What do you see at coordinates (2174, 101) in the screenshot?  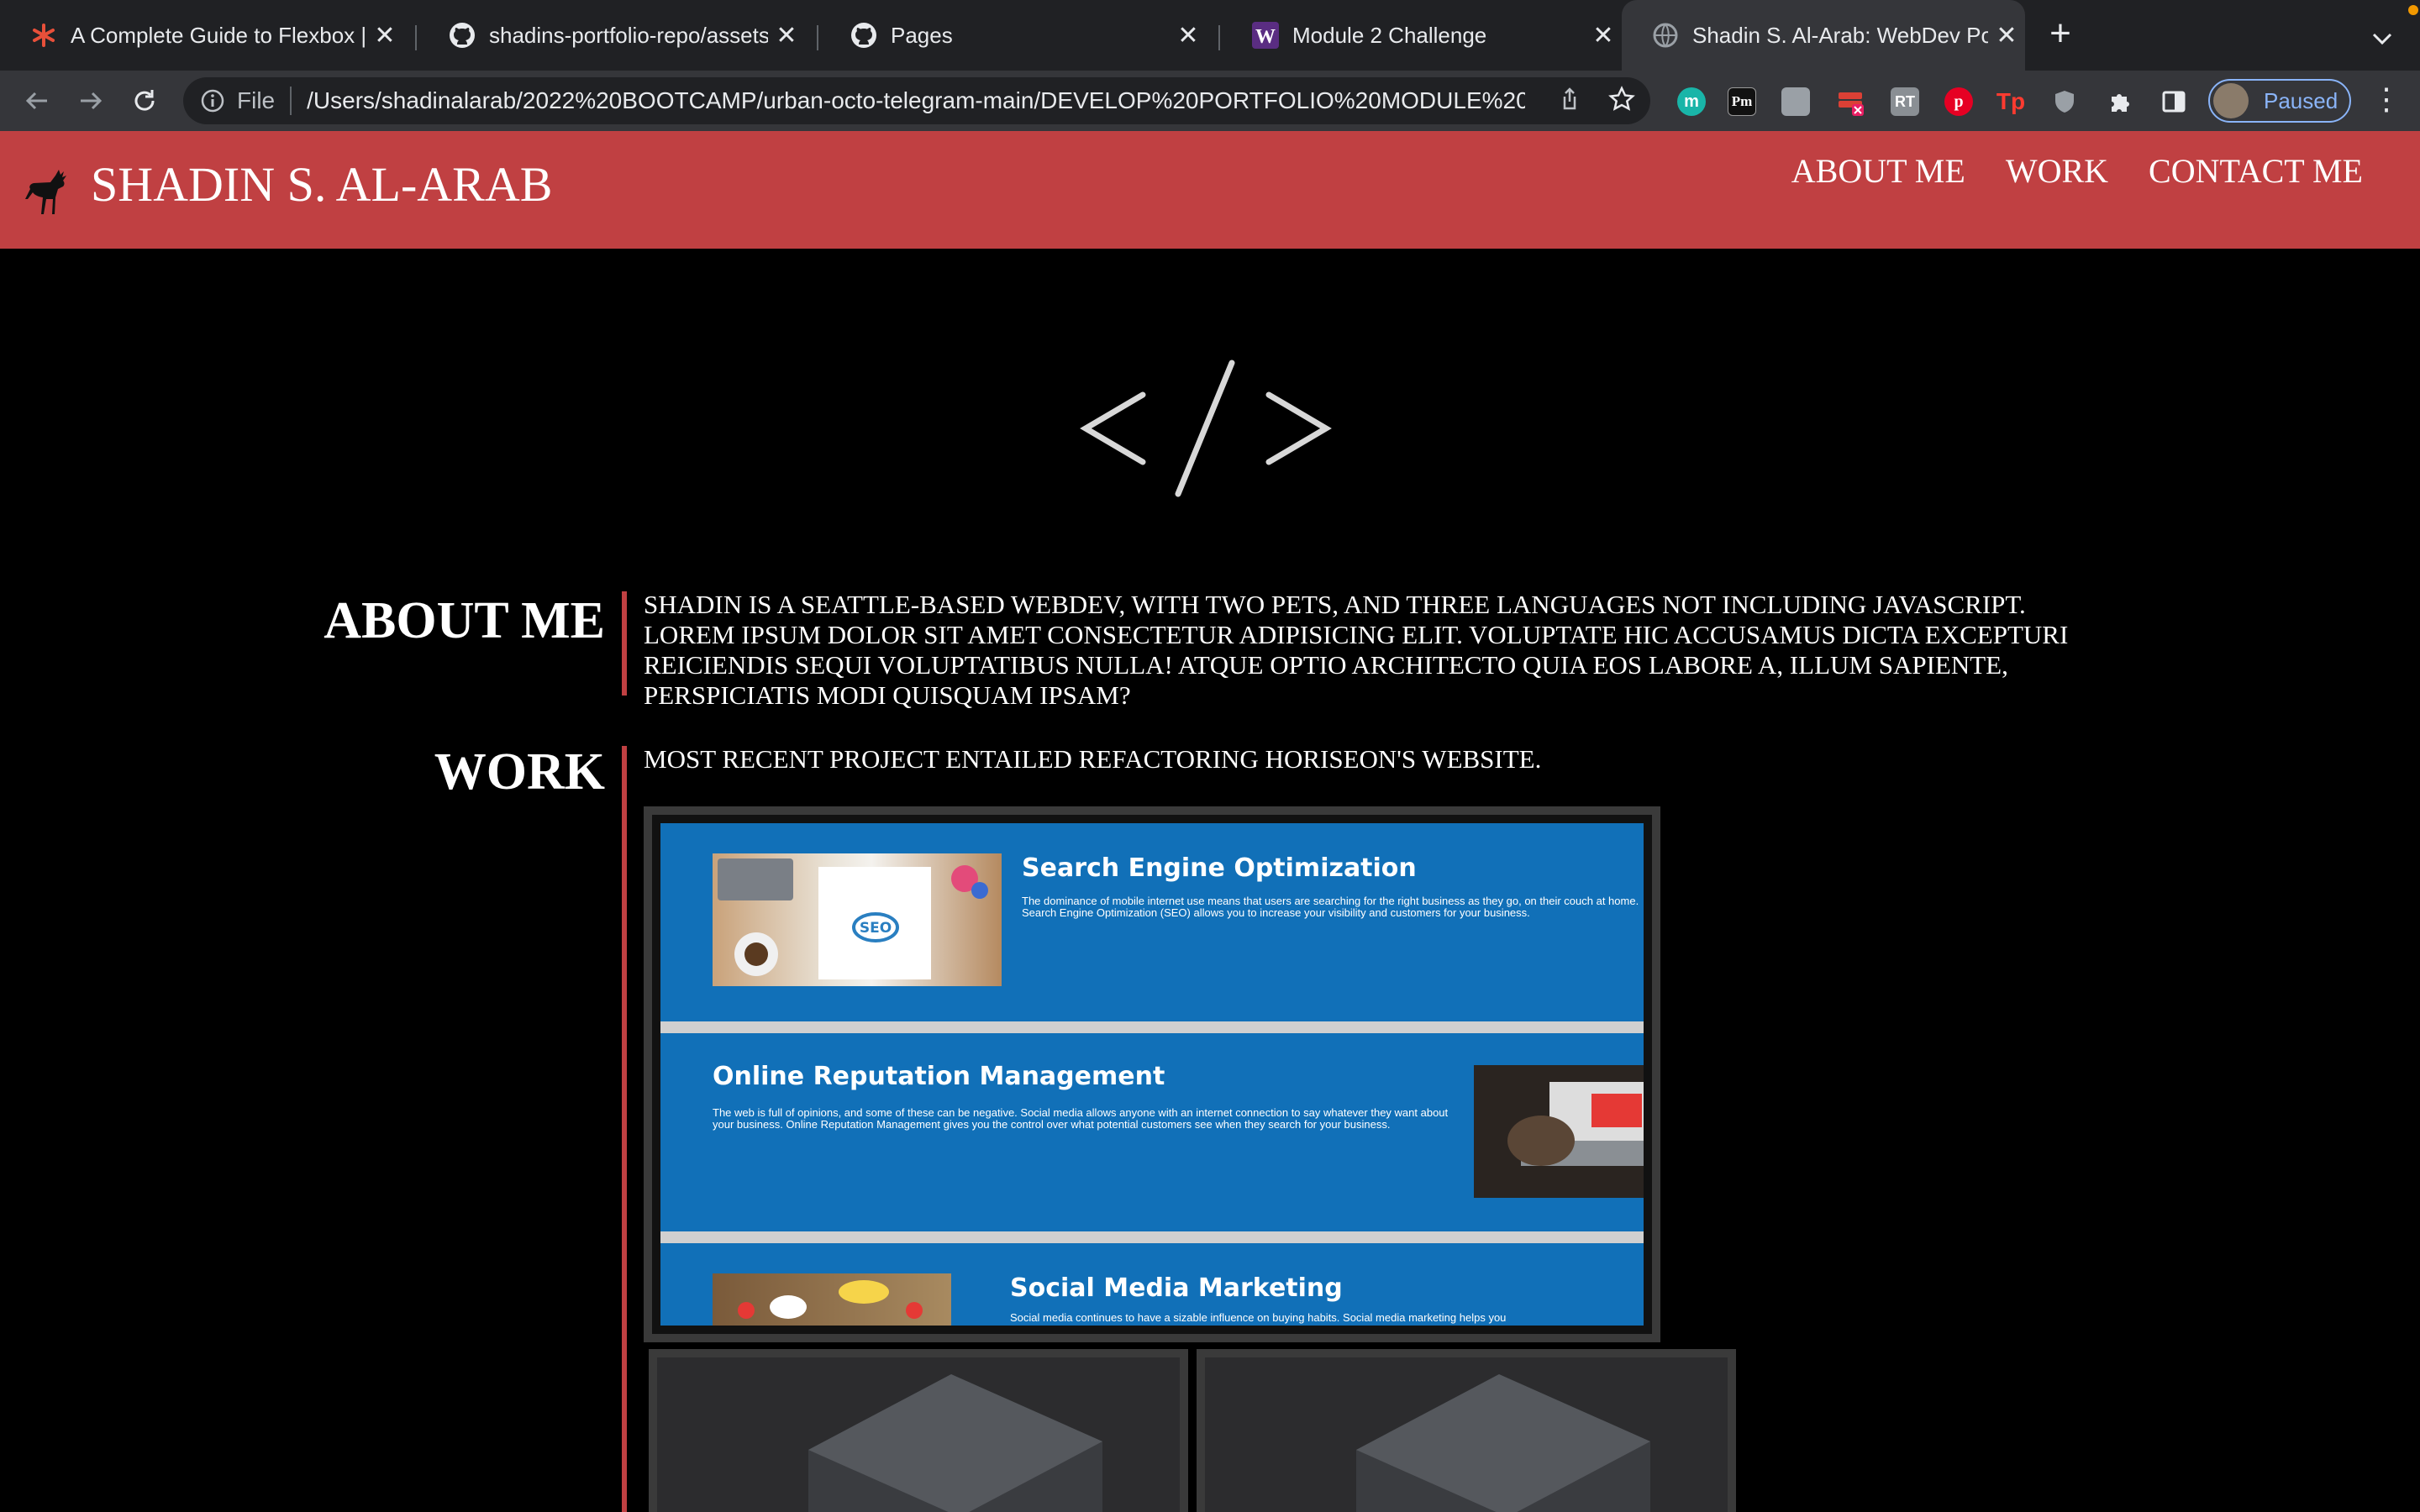 I see `side-panel-icon` at bounding box center [2174, 101].